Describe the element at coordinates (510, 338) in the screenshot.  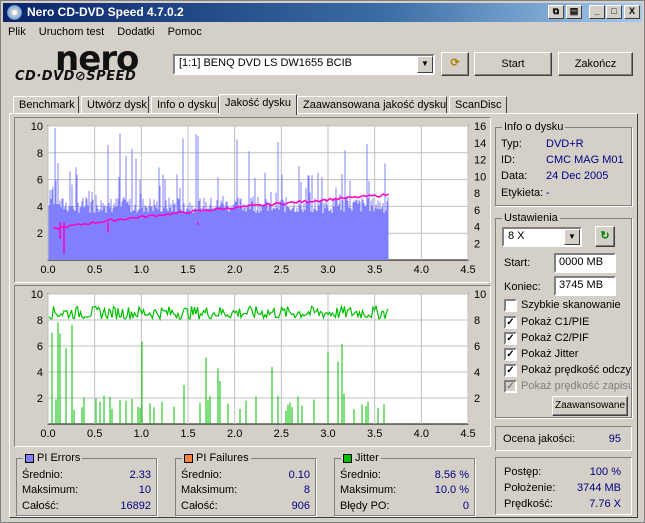
I see `show-pif-checkbox: ✓` at that location.